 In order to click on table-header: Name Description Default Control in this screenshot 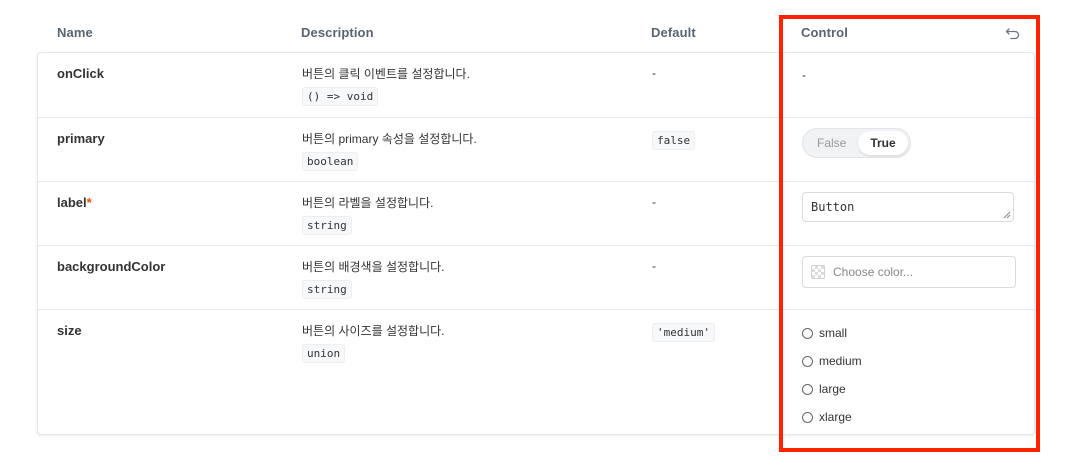, I will do `click(536, 34)`.